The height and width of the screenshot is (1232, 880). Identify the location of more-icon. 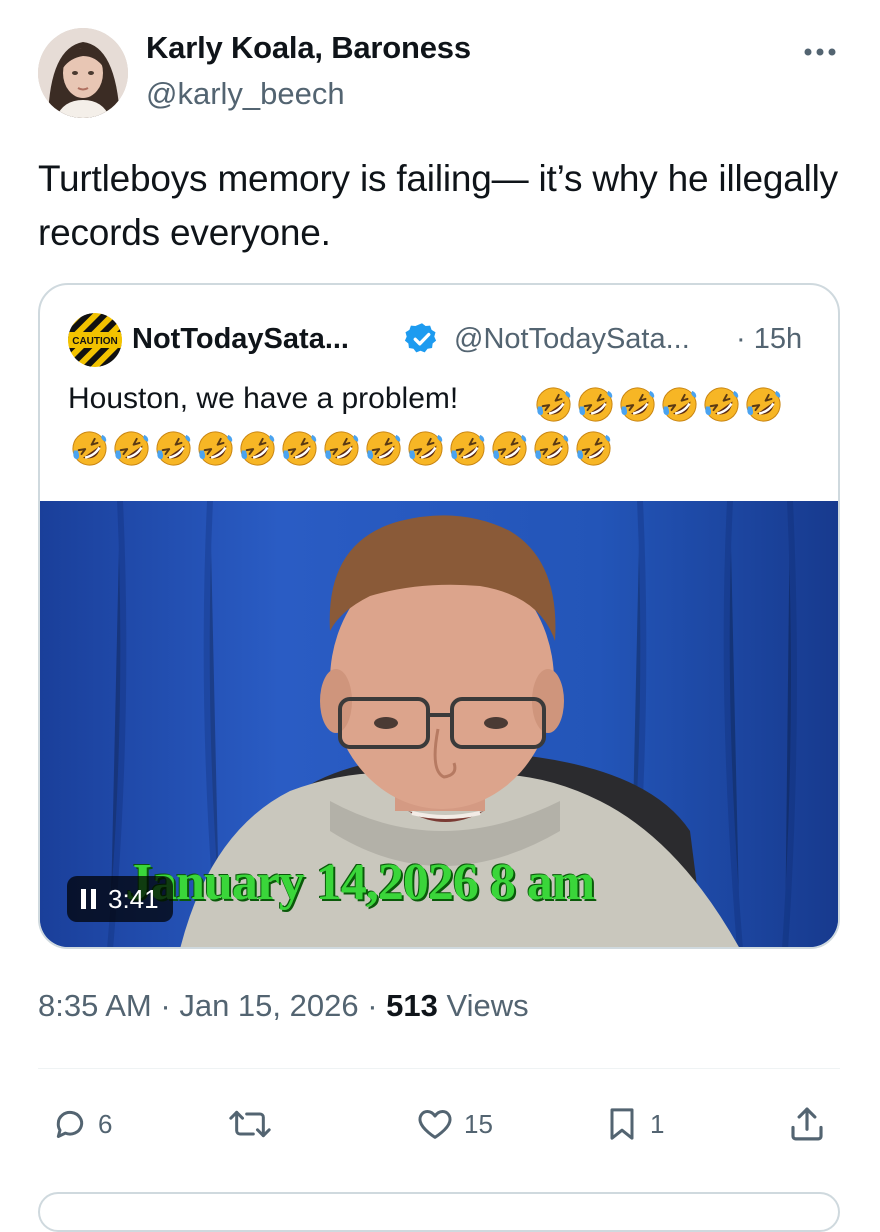
(820, 52).